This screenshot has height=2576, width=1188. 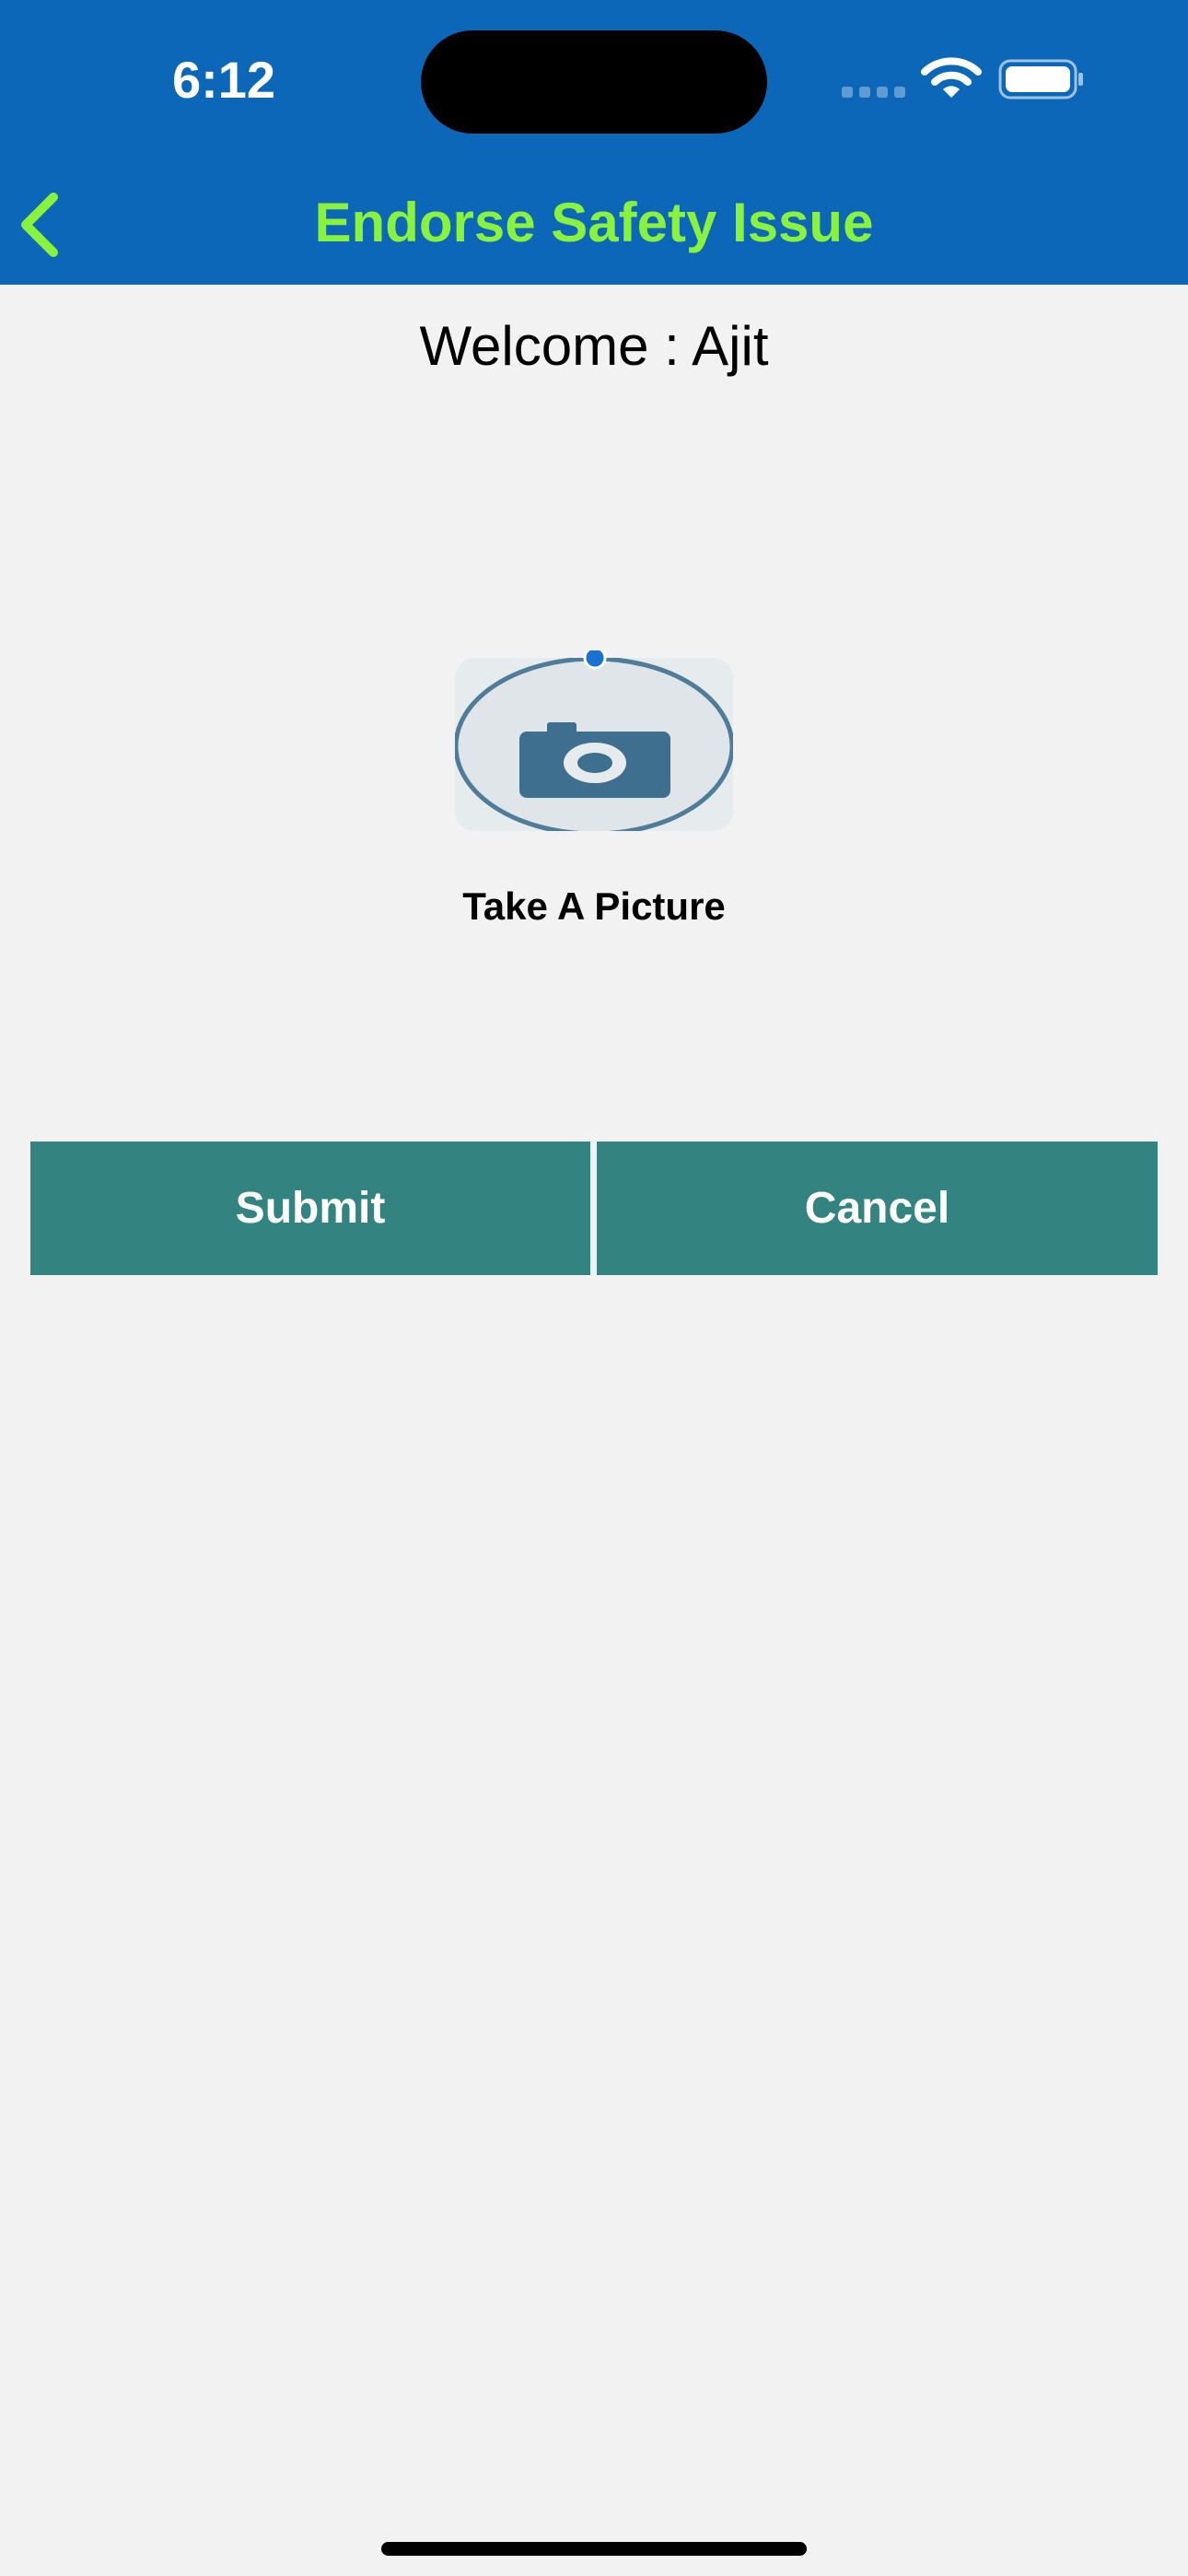 What do you see at coordinates (594, 2549) in the screenshot?
I see `home-indicator` at bounding box center [594, 2549].